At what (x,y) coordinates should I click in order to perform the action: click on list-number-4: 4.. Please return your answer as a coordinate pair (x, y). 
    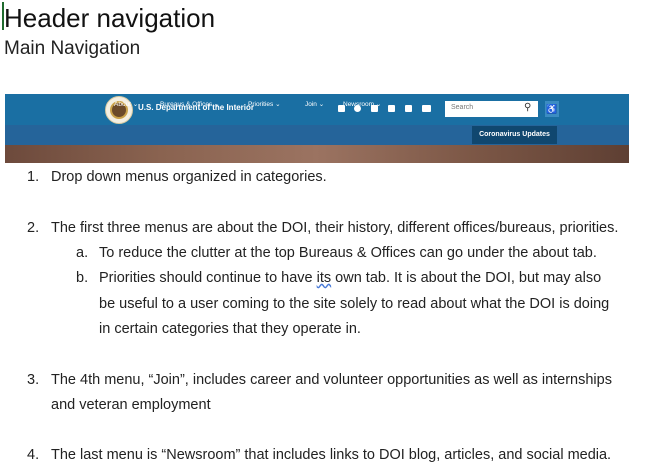
    Looking at the image, I should click on (33, 455).